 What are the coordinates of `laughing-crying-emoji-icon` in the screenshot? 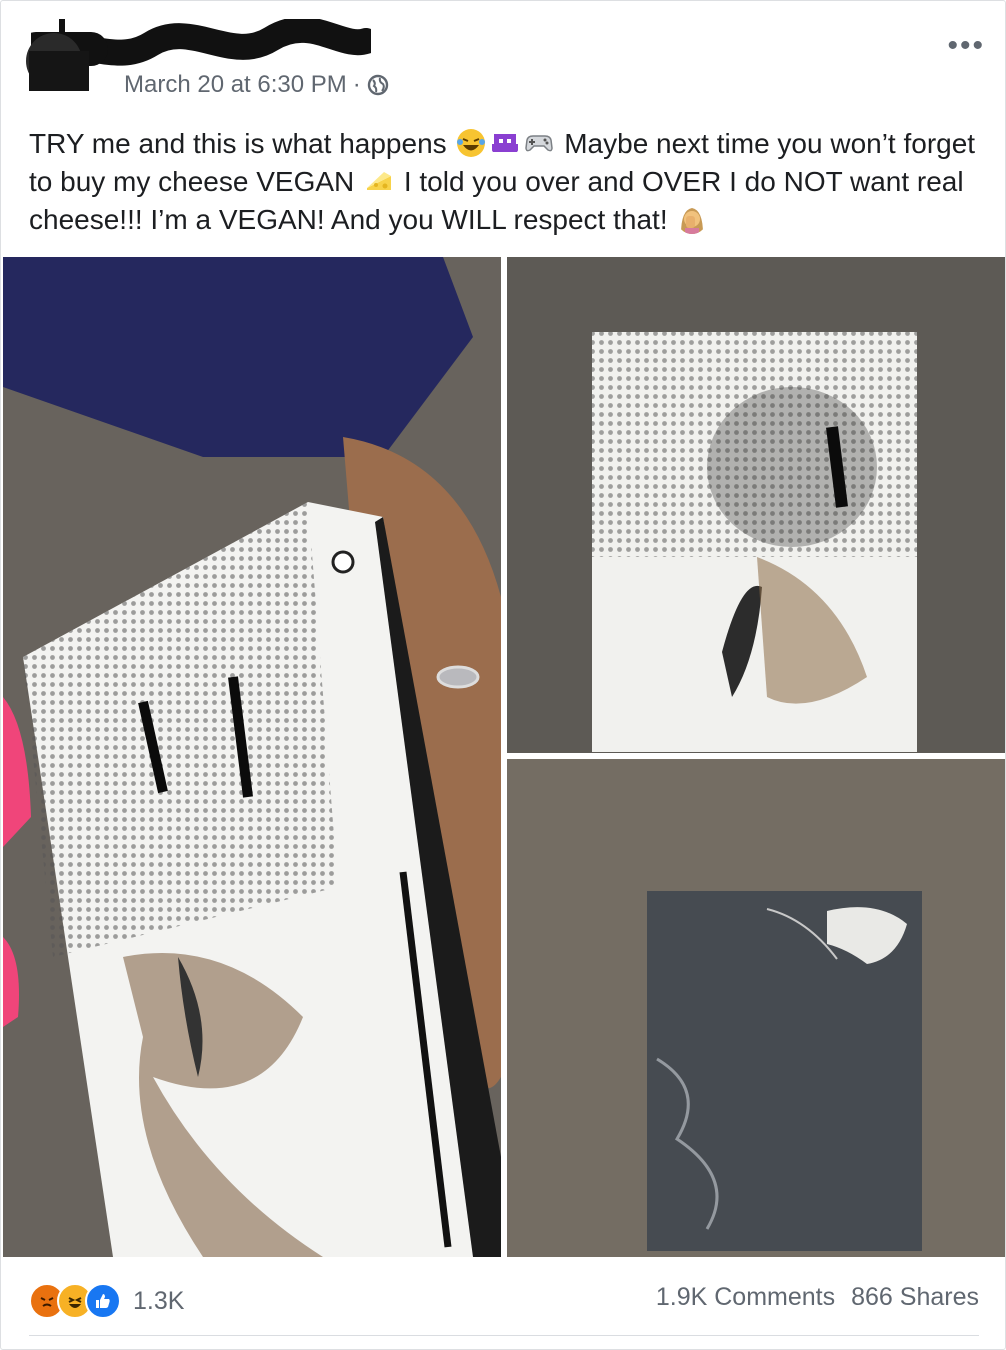 It's located at (471, 143).